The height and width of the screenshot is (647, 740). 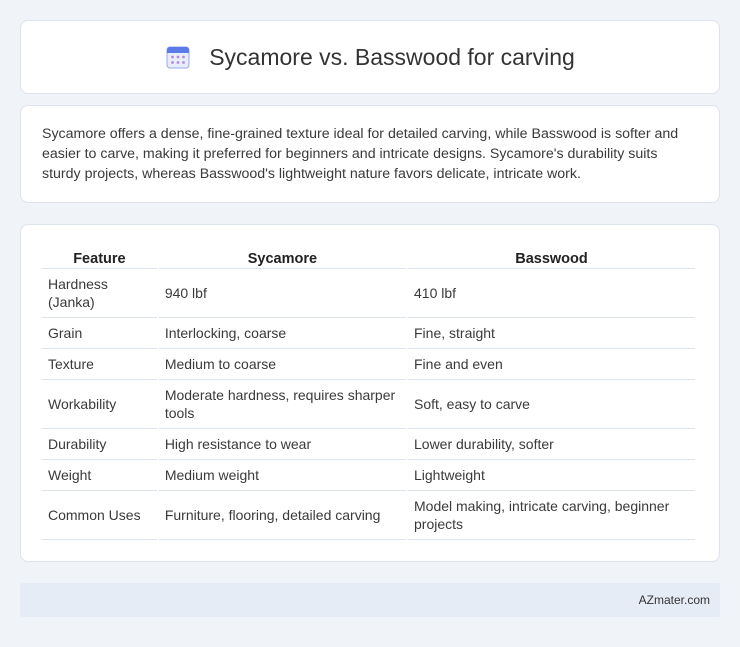 What do you see at coordinates (99, 293) in the screenshot?
I see `cell-feature: Hardness (Janka)` at bounding box center [99, 293].